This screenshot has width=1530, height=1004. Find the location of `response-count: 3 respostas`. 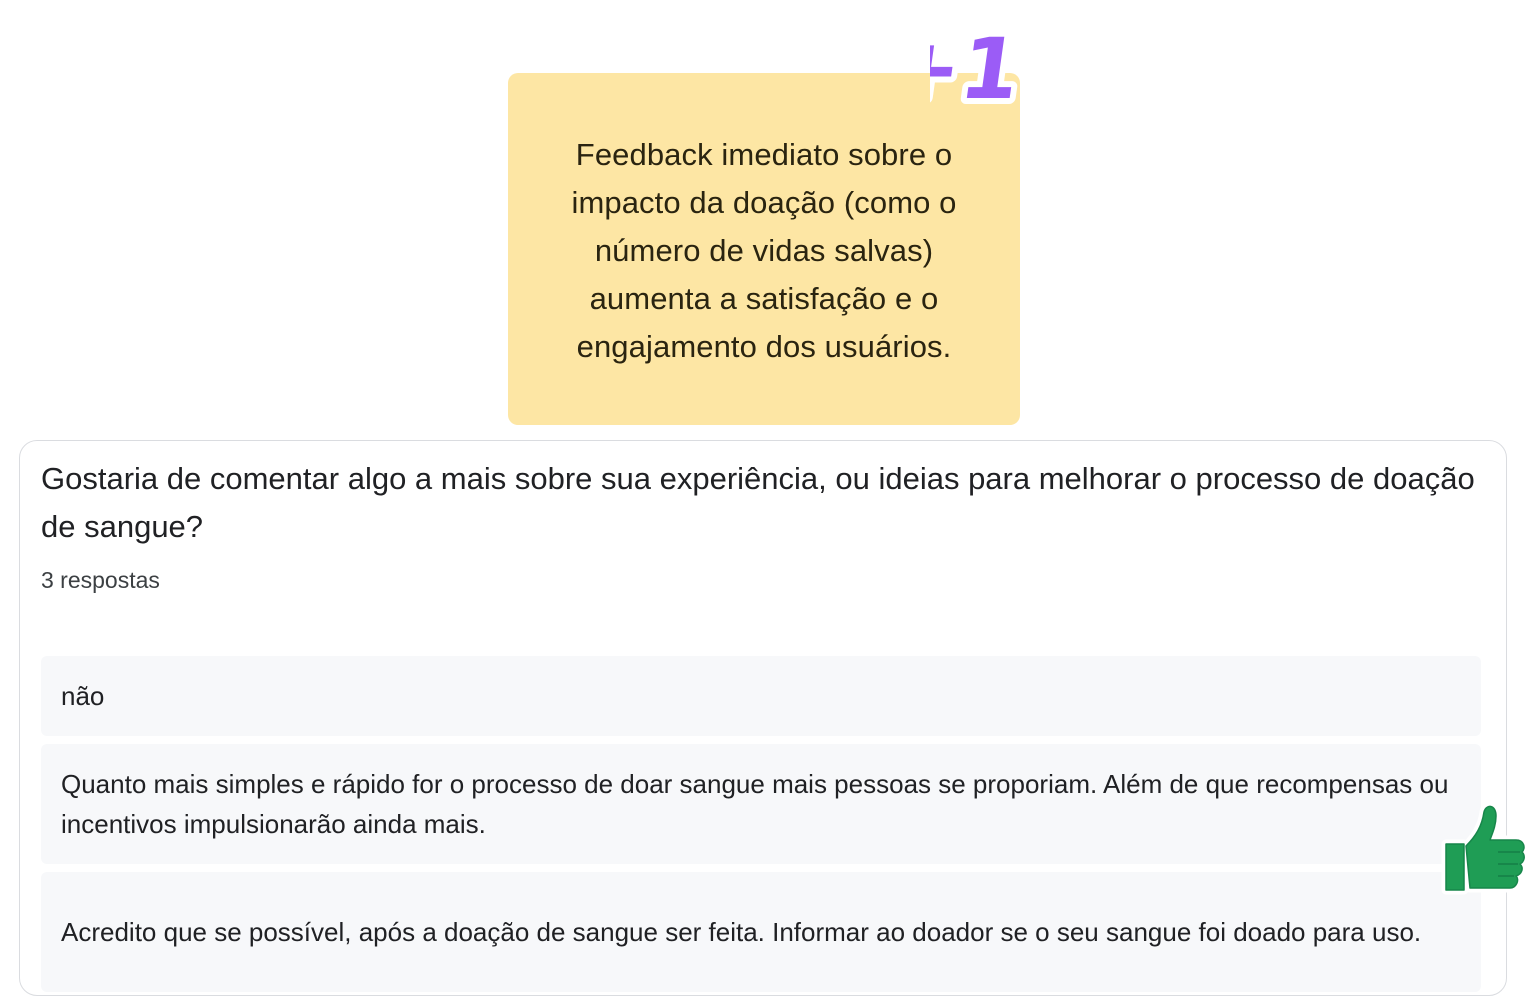

response-count: 3 respostas is located at coordinates (100, 580).